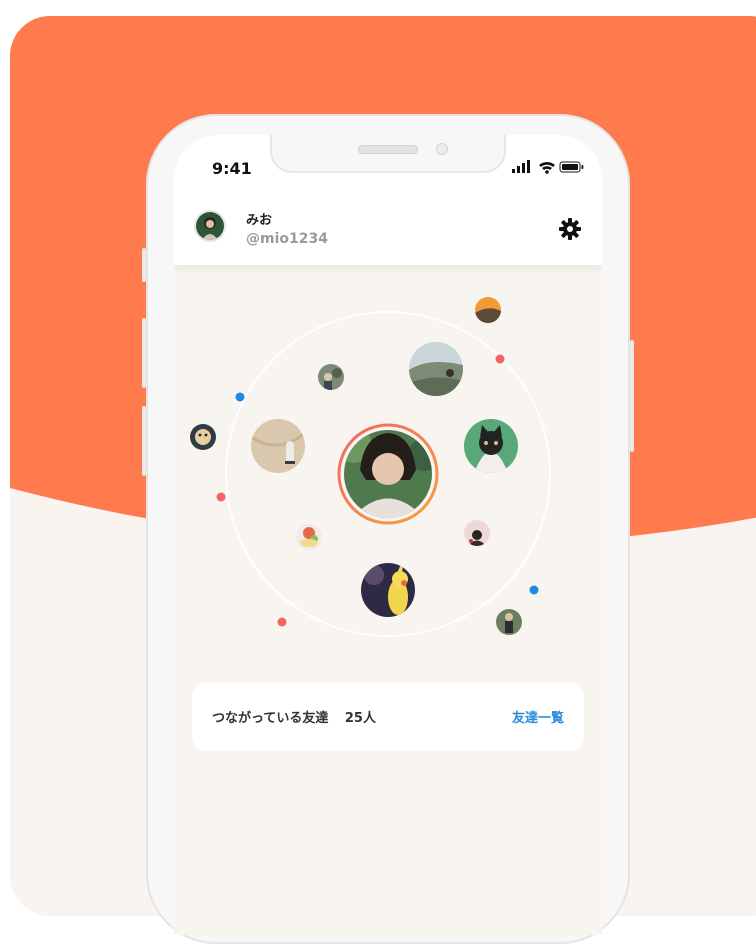  Describe the element at coordinates (388, 587) in the screenshot. I see `friend-avatar-cockatiel` at that location.